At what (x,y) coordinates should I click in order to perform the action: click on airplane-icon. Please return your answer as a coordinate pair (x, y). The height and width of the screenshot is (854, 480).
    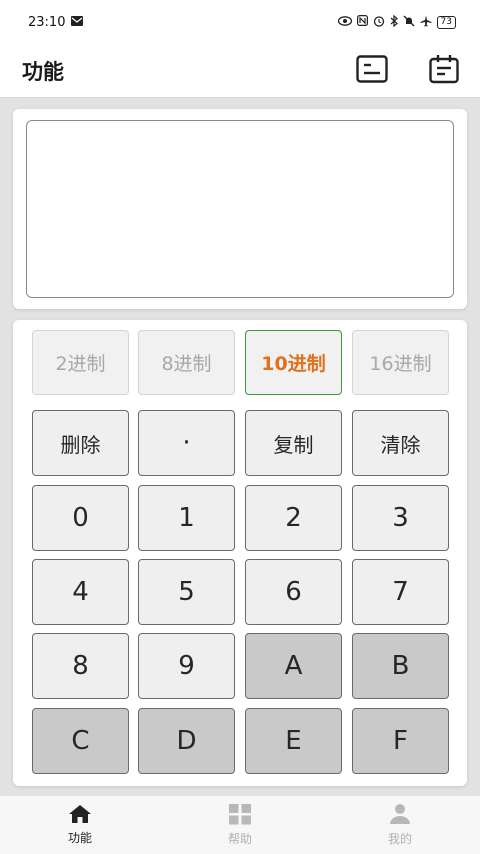
    Looking at the image, I should click on (426, 22).